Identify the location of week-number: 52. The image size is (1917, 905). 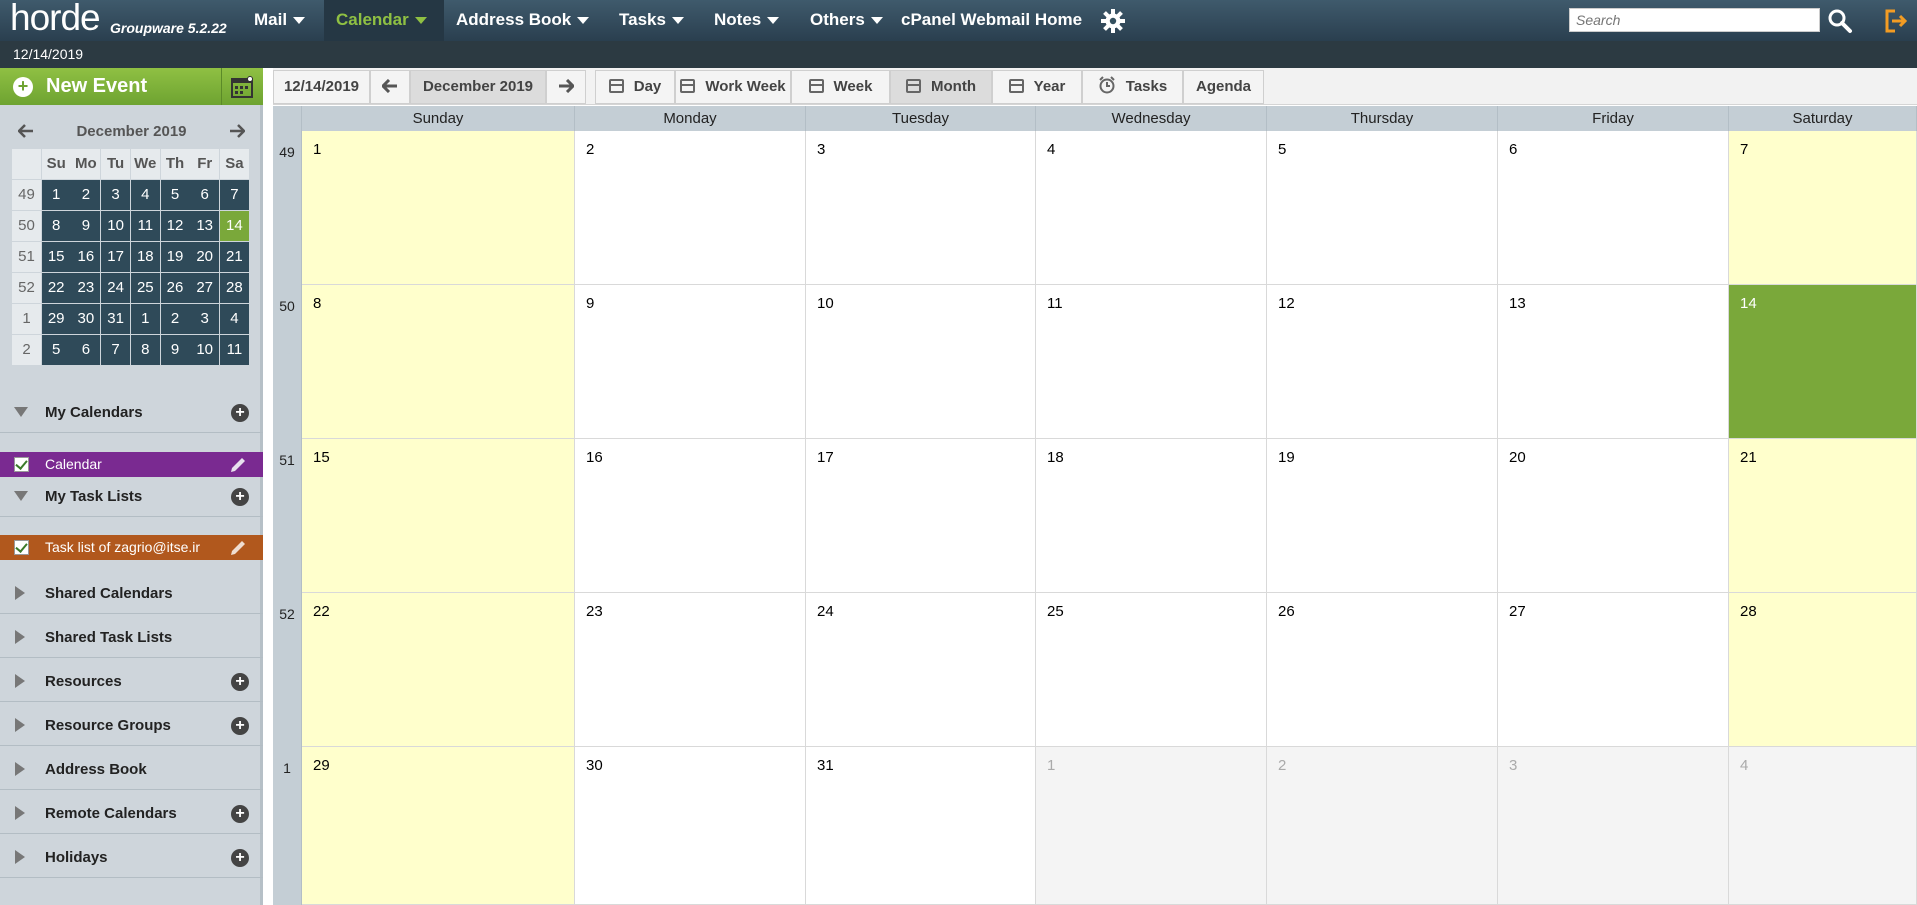
(287, 670).